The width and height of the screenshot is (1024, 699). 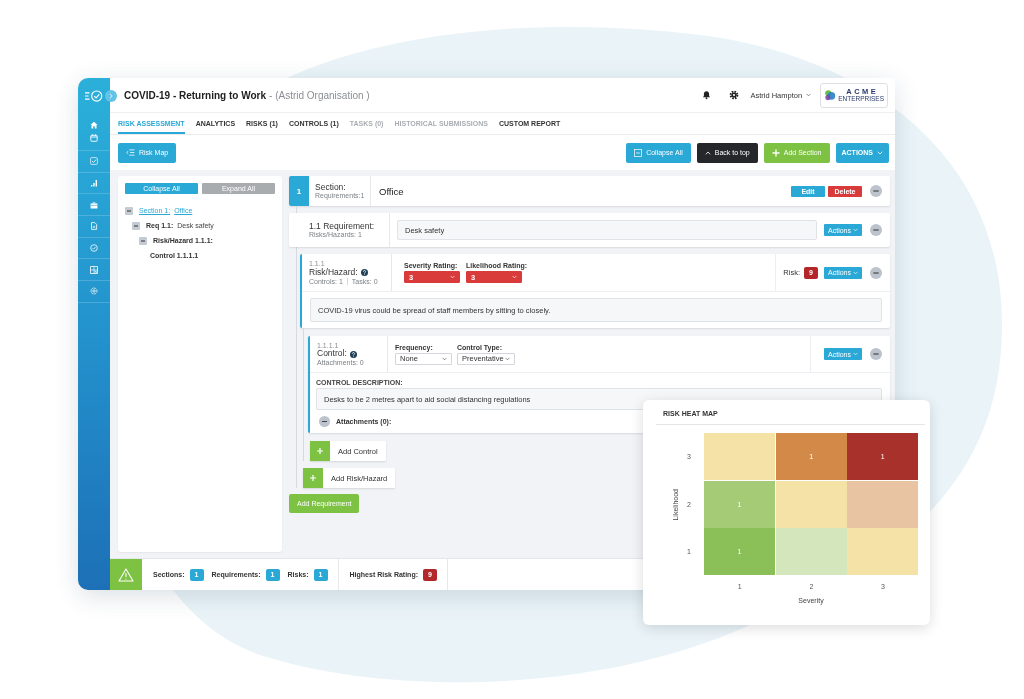 What do you see at coordinates (331, 187) in the screenshot?
I see `card-label: Section:` at bounding box center [331, 187].